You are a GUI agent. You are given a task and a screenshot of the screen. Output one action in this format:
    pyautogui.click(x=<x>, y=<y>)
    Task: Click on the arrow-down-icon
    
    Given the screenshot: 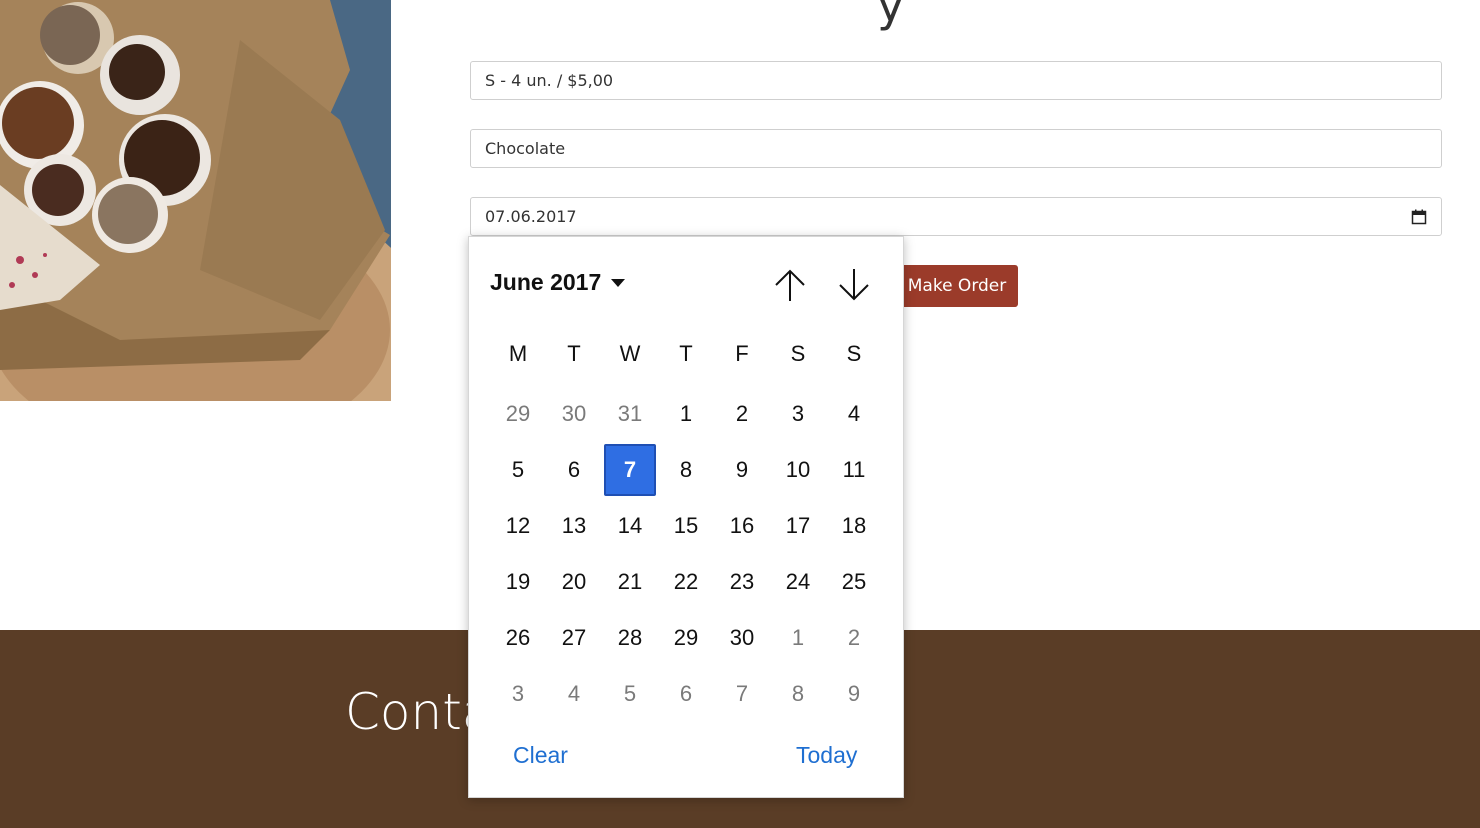 What is the action you would take?
    pyautogui.click(x=854, y=285)
    